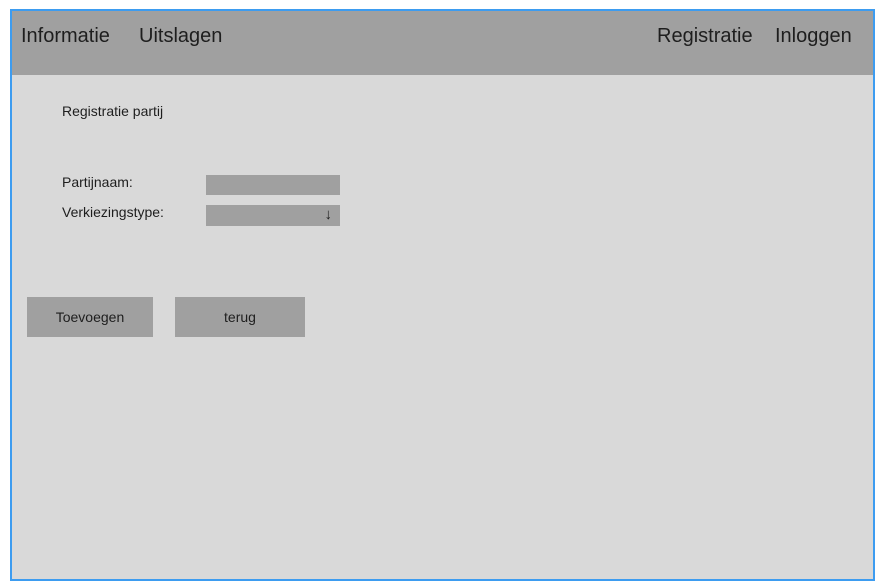  What do you see at coordinates (813, 36) in the screenshot?
I see `nav-item-inloggen: Inloggen` at bounding box center [813, 36].